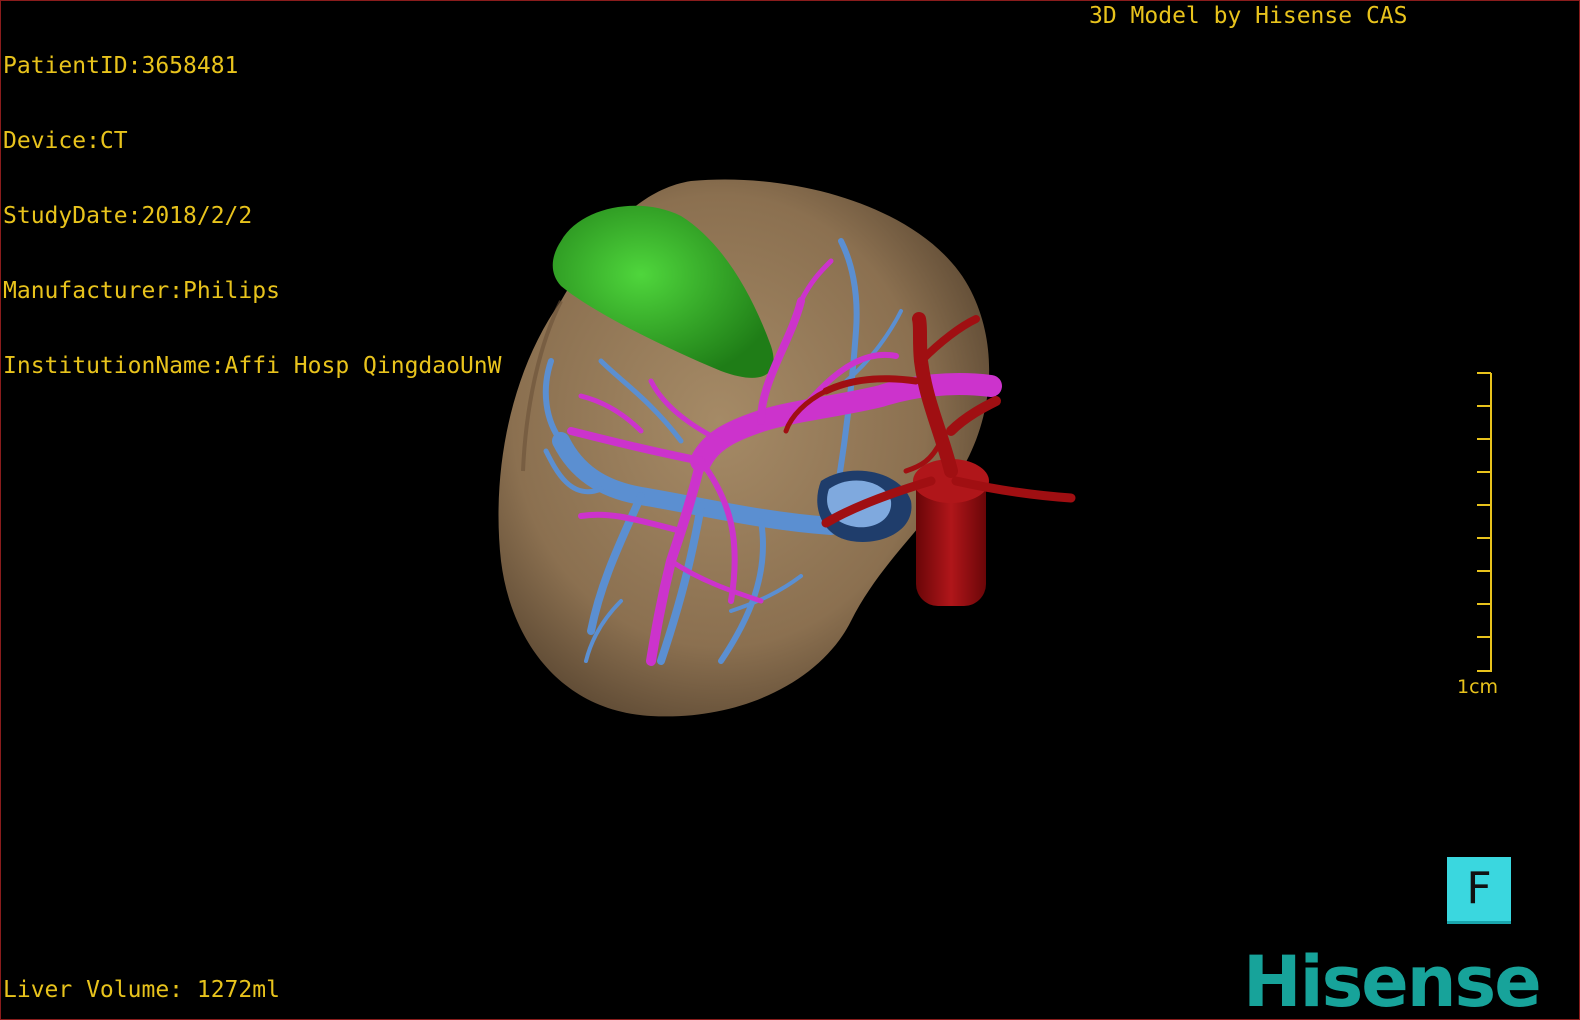  Describe the element at coordinates (1392, 980) in the screenshot. I see `hisense-logo: Hisense` at that location.